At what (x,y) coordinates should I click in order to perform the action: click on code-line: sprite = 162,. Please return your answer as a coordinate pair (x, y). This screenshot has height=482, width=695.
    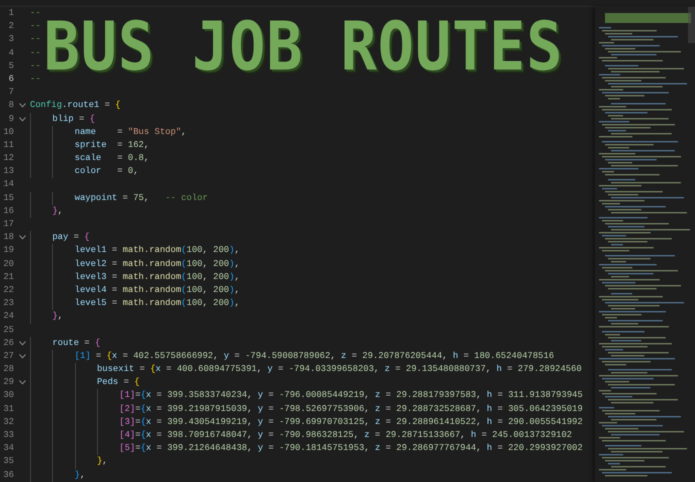
    Looking at the image, I should click on (90, 145).